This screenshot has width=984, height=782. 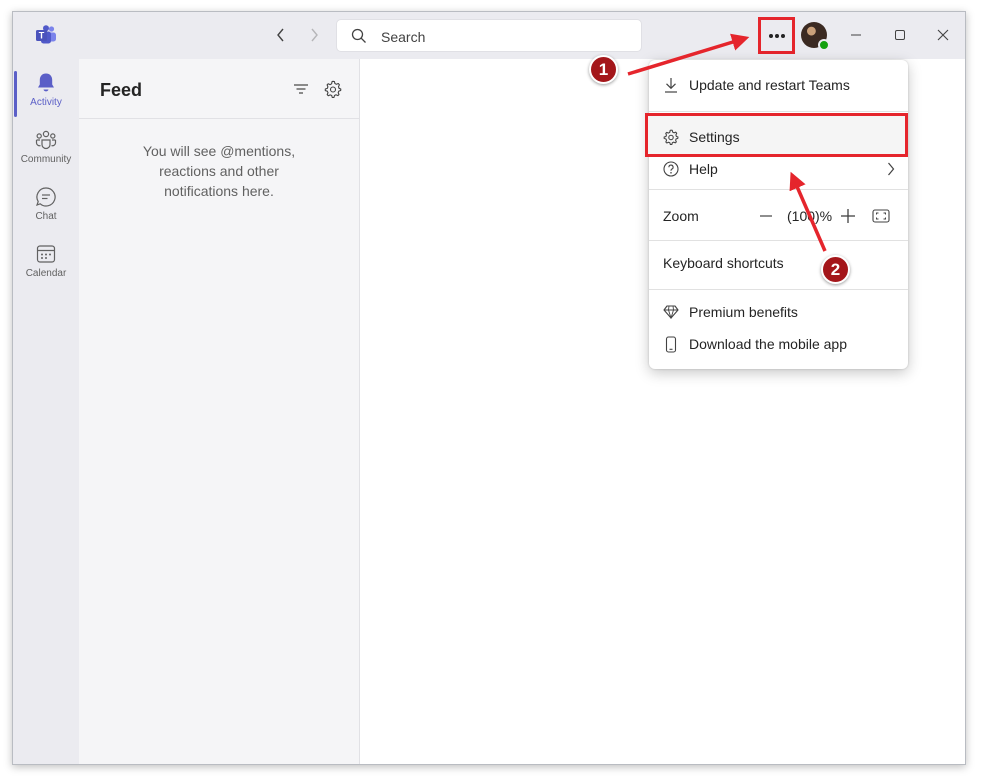 I want to click on search-icon, so click(x=358, y=35).